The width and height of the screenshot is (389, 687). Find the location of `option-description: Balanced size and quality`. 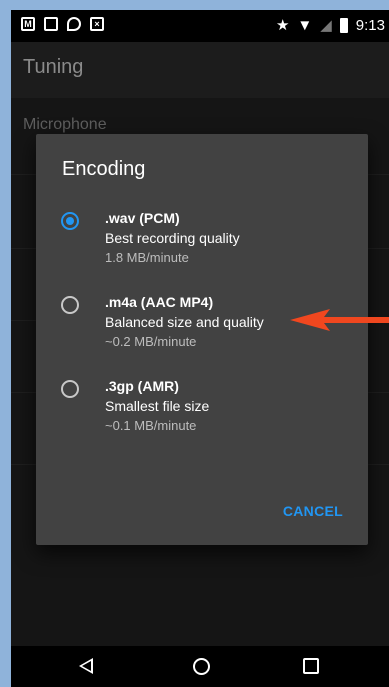

option-description: Balanced size and quality is located at coordinates (184, 322).